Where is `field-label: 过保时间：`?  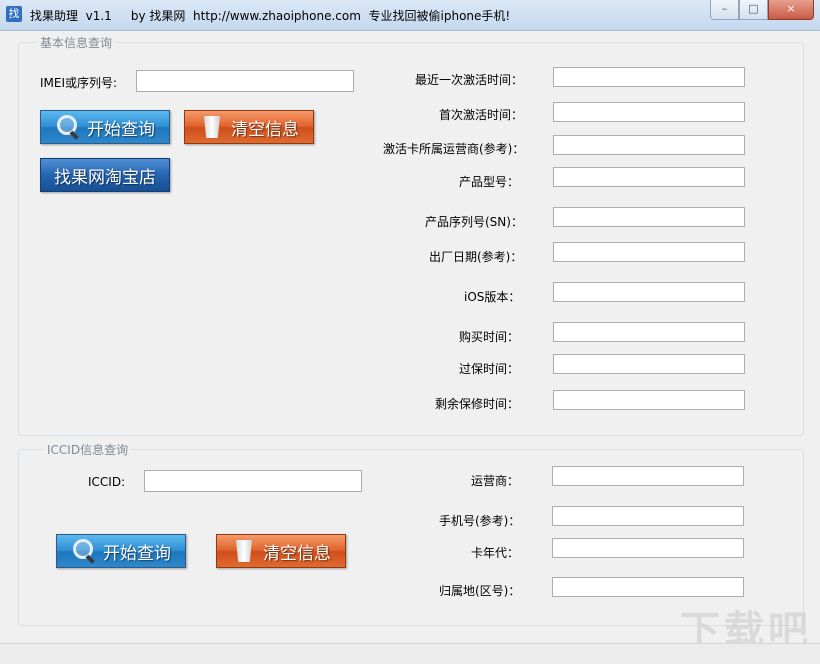
field-label: 过保时间： is located at coordinates (489, 369).